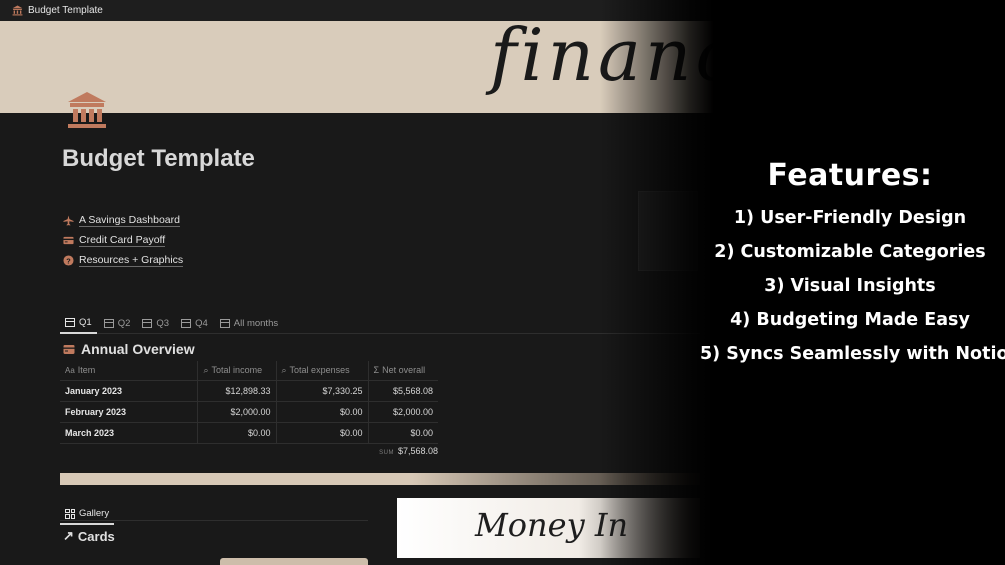  What do you see at coordinates (68, 220) in the screenshot?
I see `airplane-icon` at bounding box center [68, 220].